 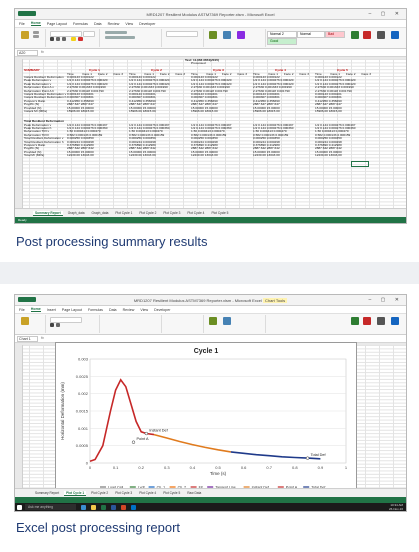 I want to click on number-format-select, so click(x=182, y=34).